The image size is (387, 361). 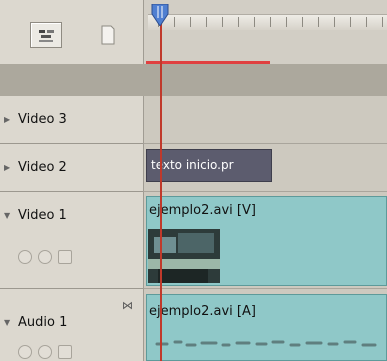 I want to click on clip-name: ejemplo2.avi [A], so click(x=202, y=311).